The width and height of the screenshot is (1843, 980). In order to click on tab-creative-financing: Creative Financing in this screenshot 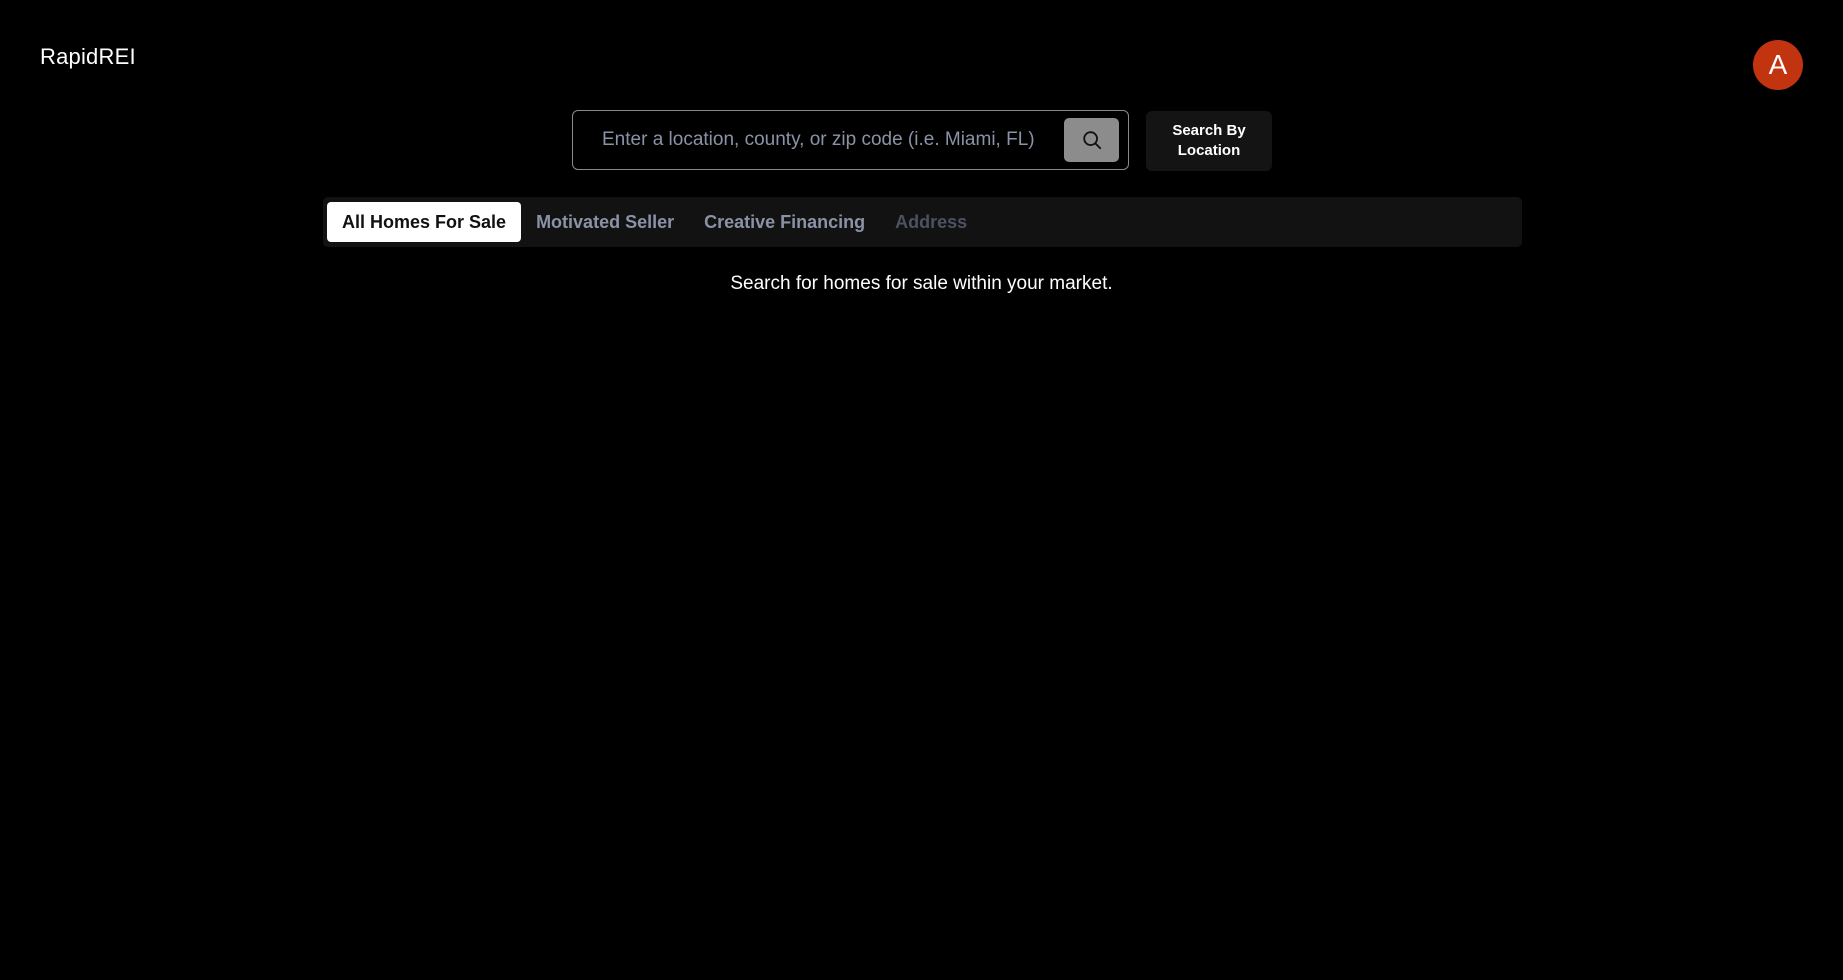, I will do `click(784, 222)`.